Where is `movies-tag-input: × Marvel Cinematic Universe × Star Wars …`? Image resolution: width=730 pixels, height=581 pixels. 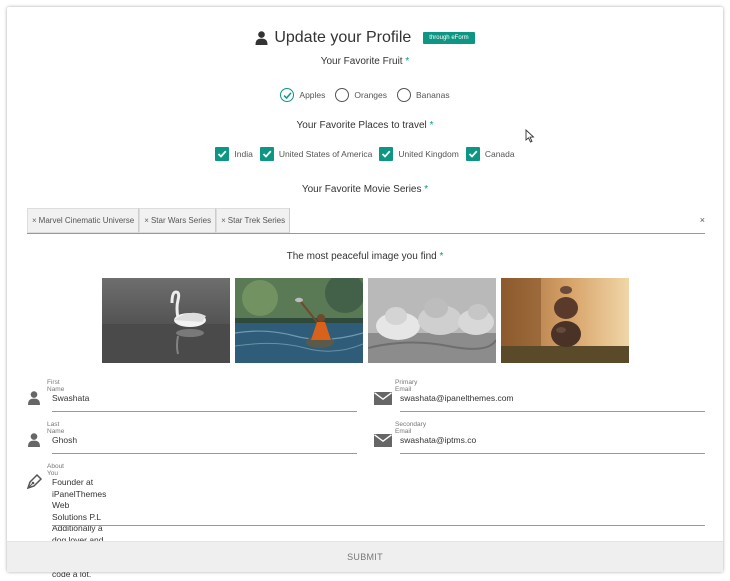 movies-tag-input: × Marvel Cinematic Universe × Star Wars … is located at coordinates (366, 221).